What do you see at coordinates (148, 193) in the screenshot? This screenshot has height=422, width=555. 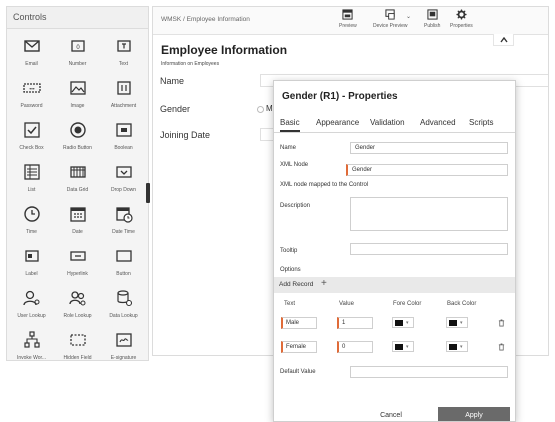 I see `panel-collapse-handle` at bounding box center [148, 193].